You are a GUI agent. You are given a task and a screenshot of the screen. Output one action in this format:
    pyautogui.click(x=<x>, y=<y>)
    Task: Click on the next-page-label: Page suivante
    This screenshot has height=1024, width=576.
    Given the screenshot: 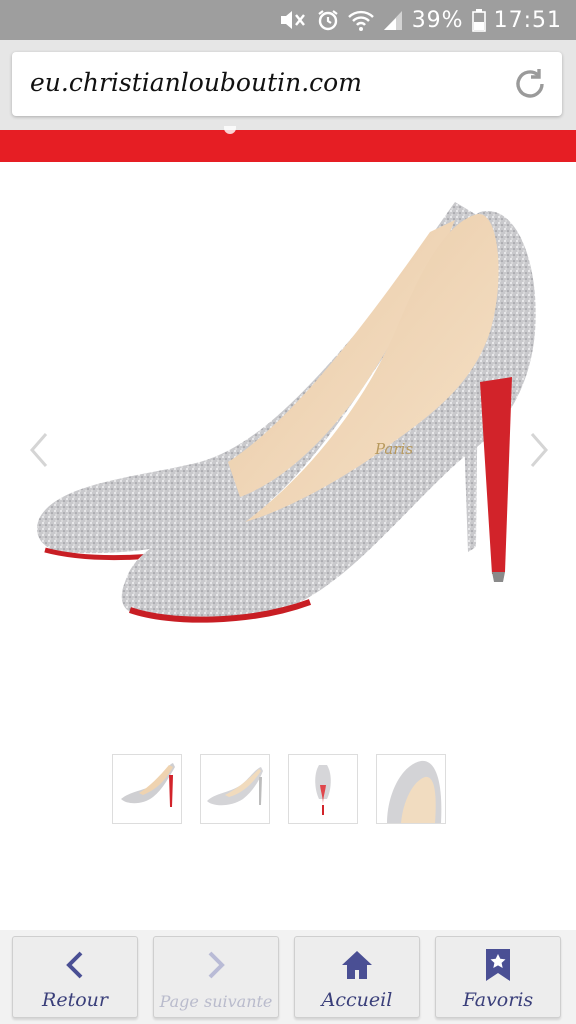 What is the action you would take?
    pyautogui.click(x=216, y=1001)
    